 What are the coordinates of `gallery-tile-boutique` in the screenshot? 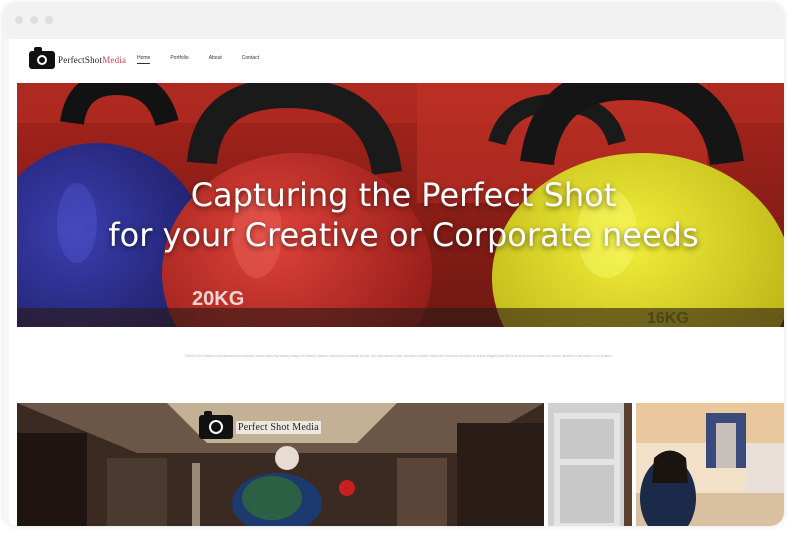 It's located at (710, 464).